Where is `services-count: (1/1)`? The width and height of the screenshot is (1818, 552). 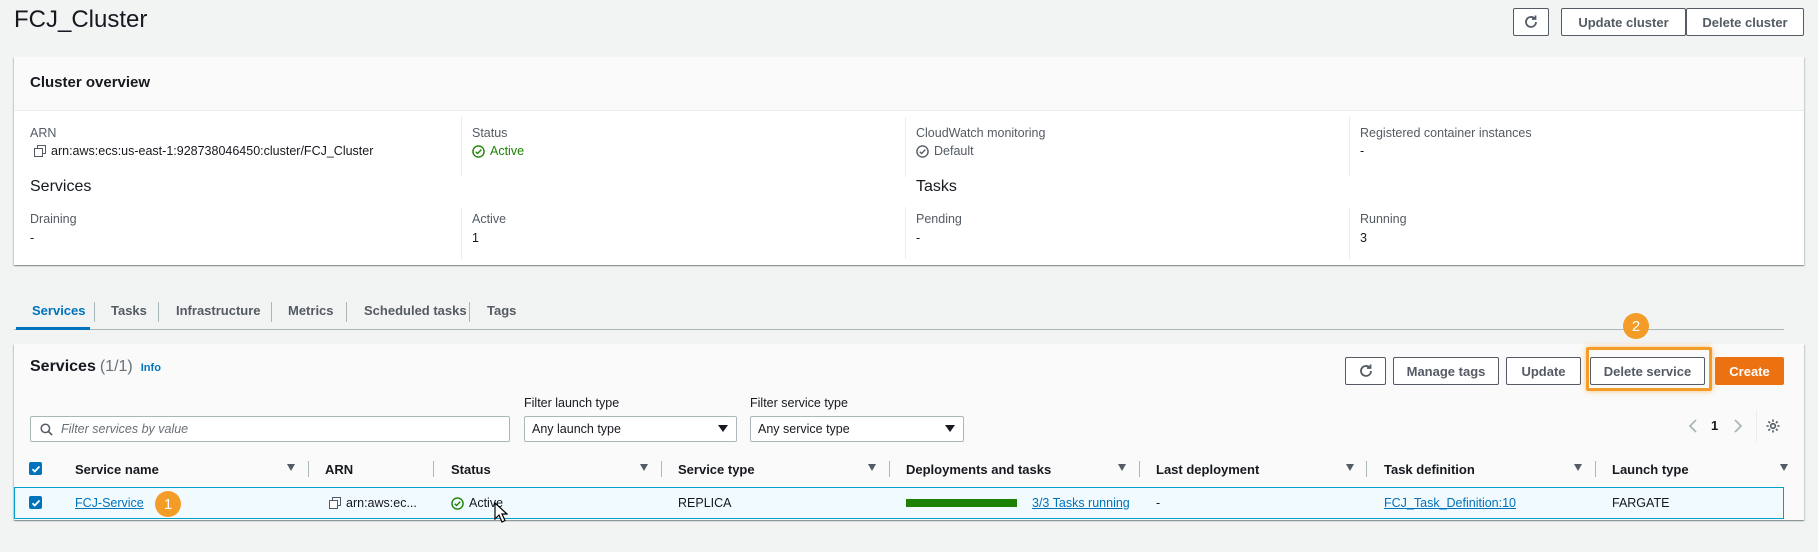
services-count: (1/1) is located at coordinates (116, 366).